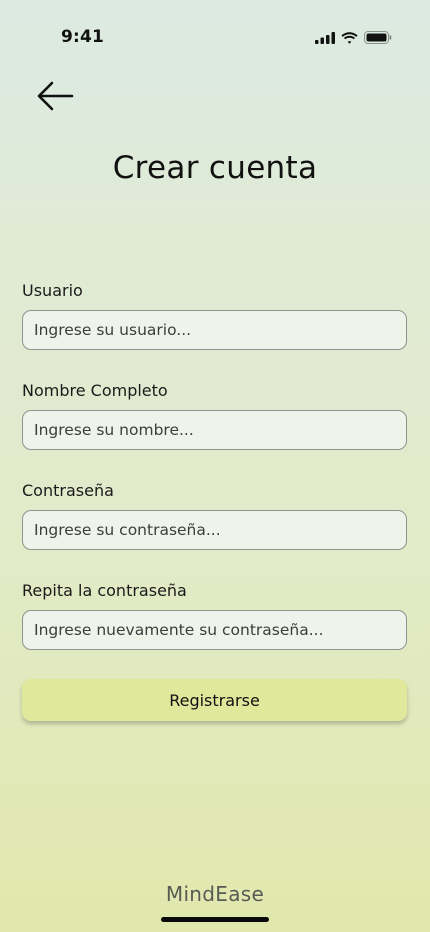 The image size is (430, 932). Describe the element at coordinates (215, 168) in the screenshot. I see `page-title: Crear cuenta` at that location.